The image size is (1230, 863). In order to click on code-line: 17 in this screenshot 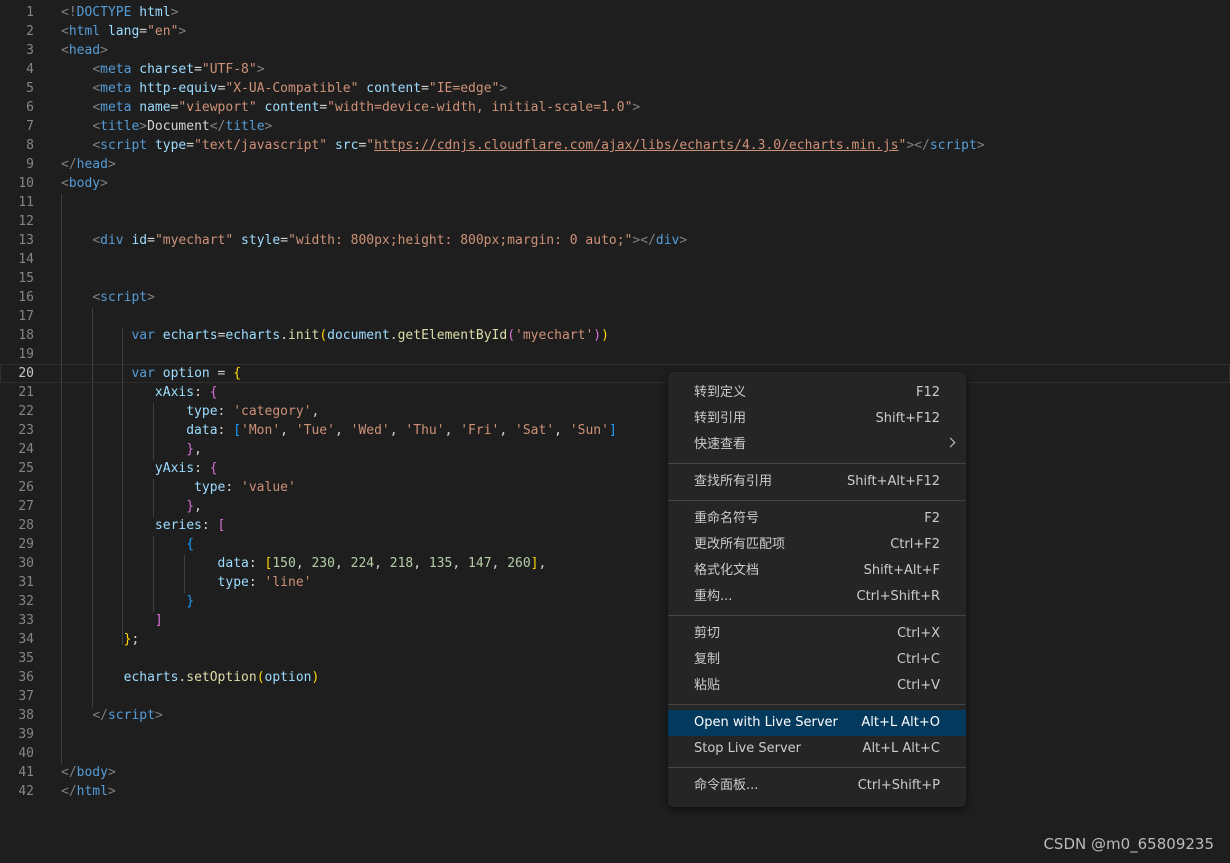, I will do `click(615, 316)`.